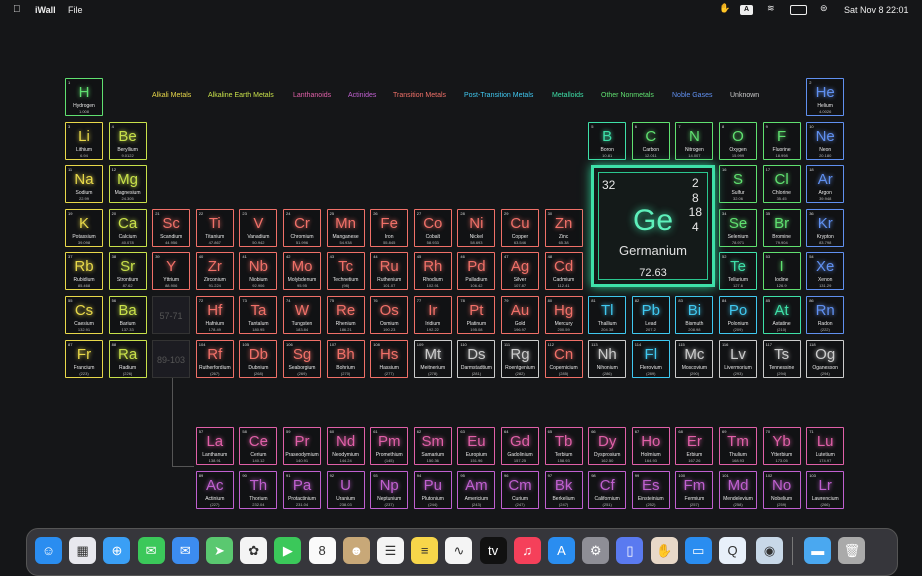 The width and height of the screenshot is (922, 576). What do you see at coordinates (738, 184) in the screenshot?
I see `element-cell-s: 16 S Sulfur 32.06` at bounding box center [738, 184].